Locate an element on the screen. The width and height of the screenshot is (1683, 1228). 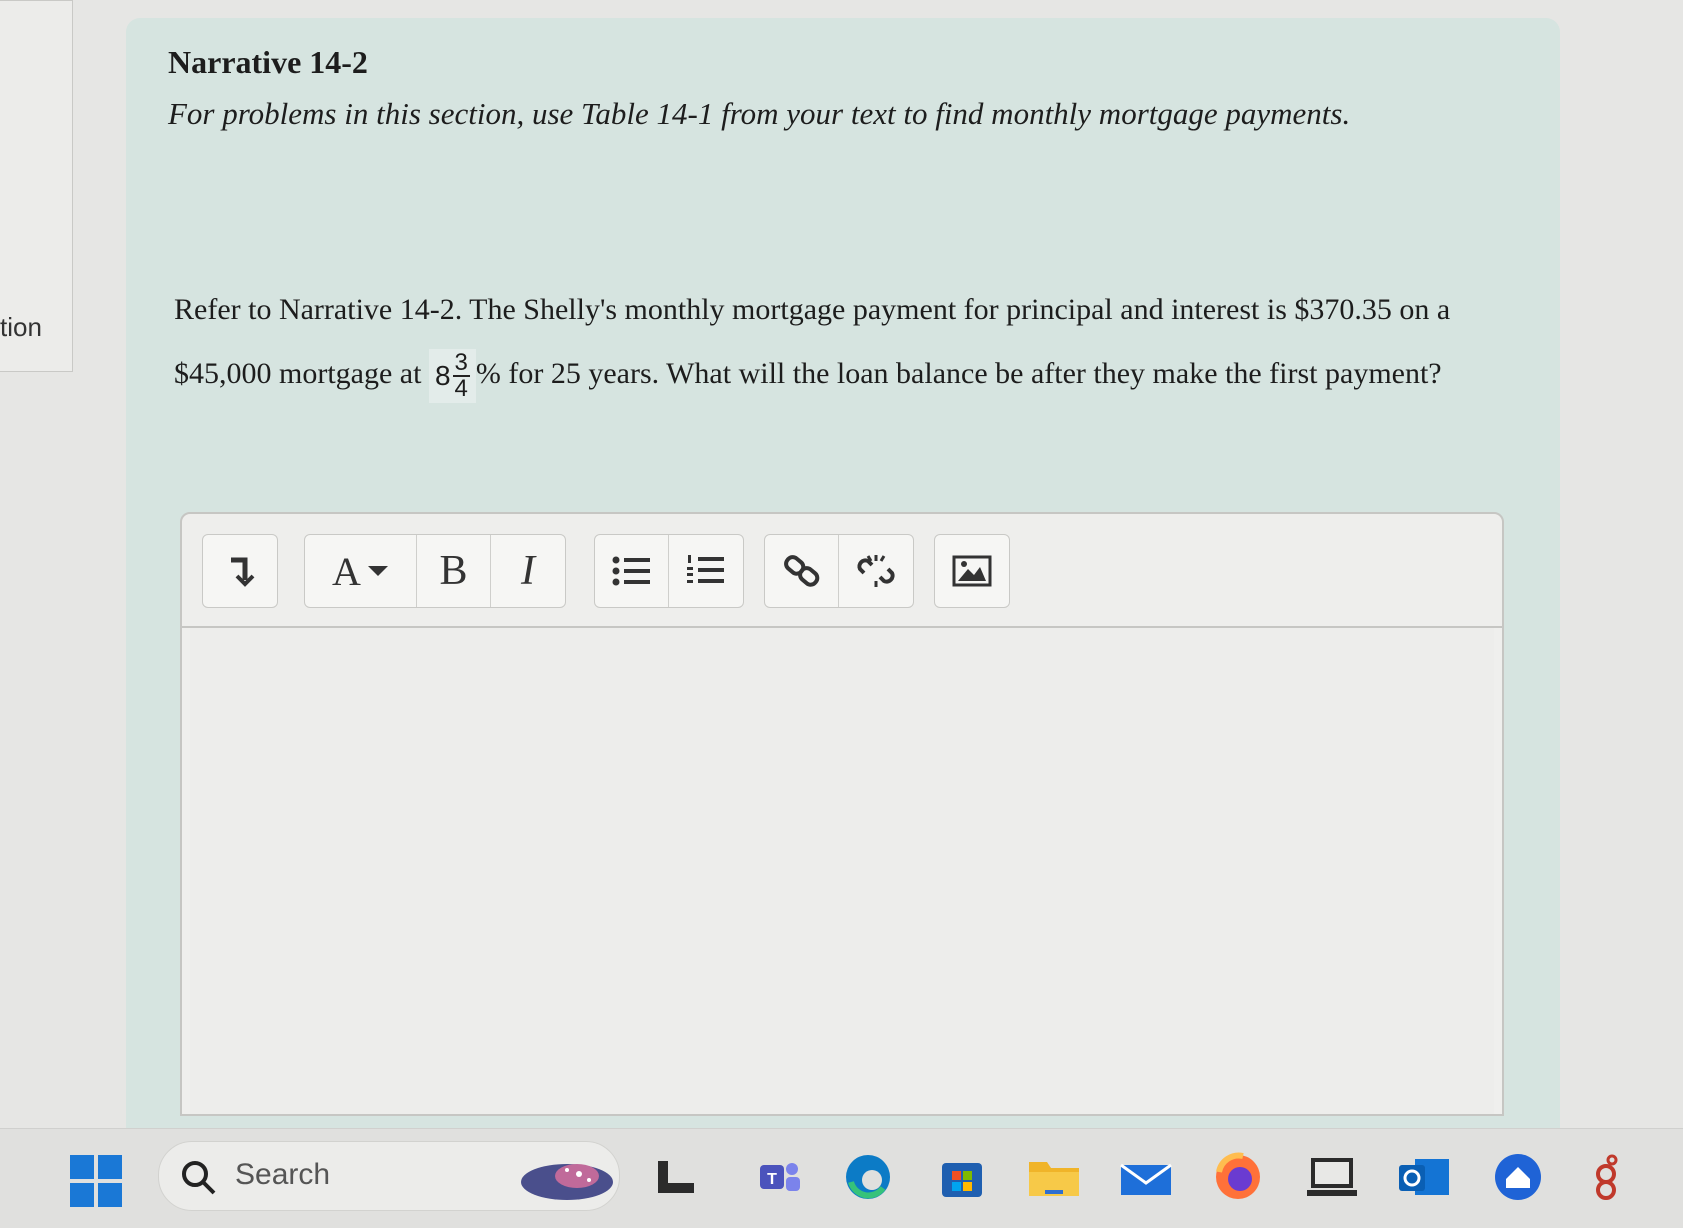
unlink-button is located at coordinates (876, 571).